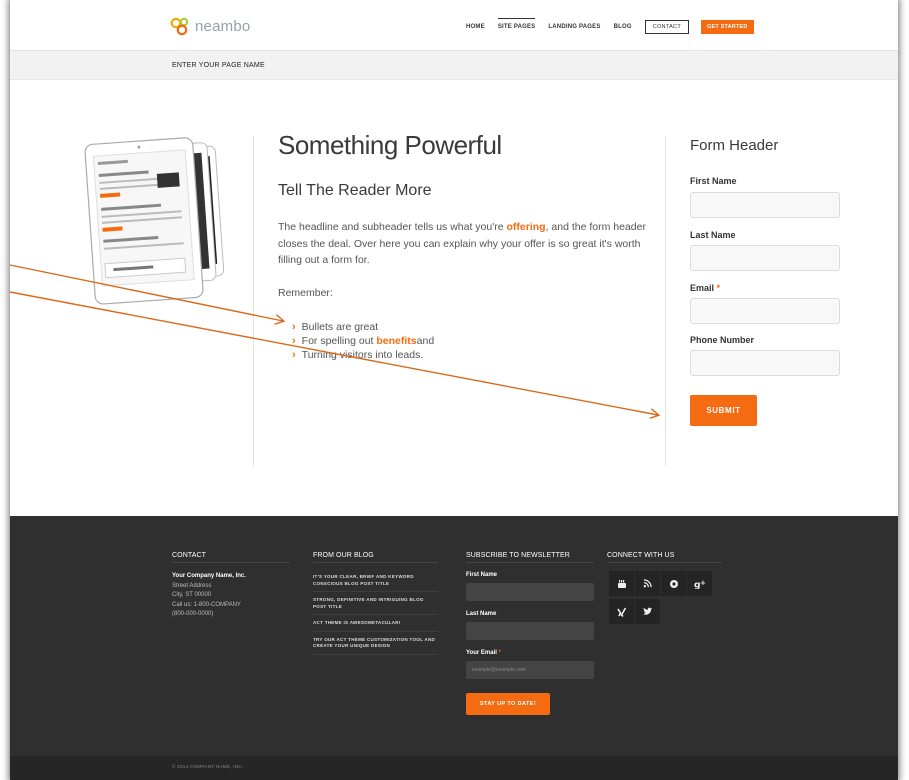  I want to click on divider-left, so click(253, 301).